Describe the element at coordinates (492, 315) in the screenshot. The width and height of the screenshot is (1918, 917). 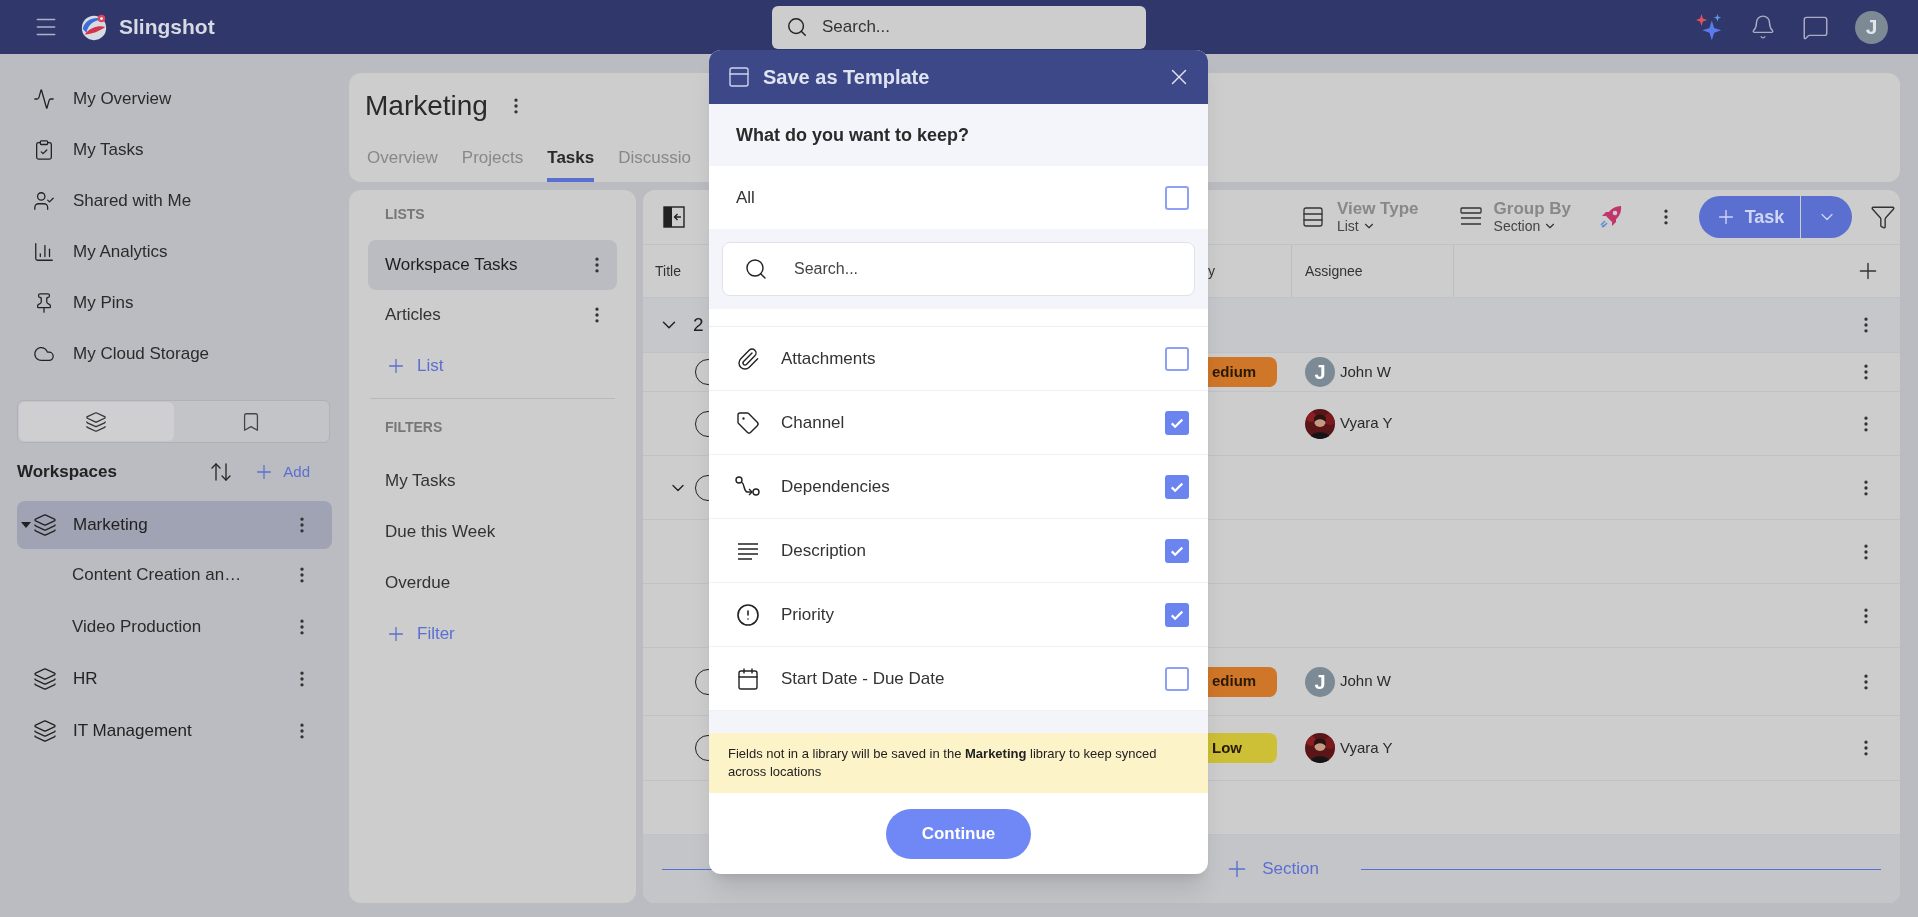
I see `list-item: Articles` at that location.